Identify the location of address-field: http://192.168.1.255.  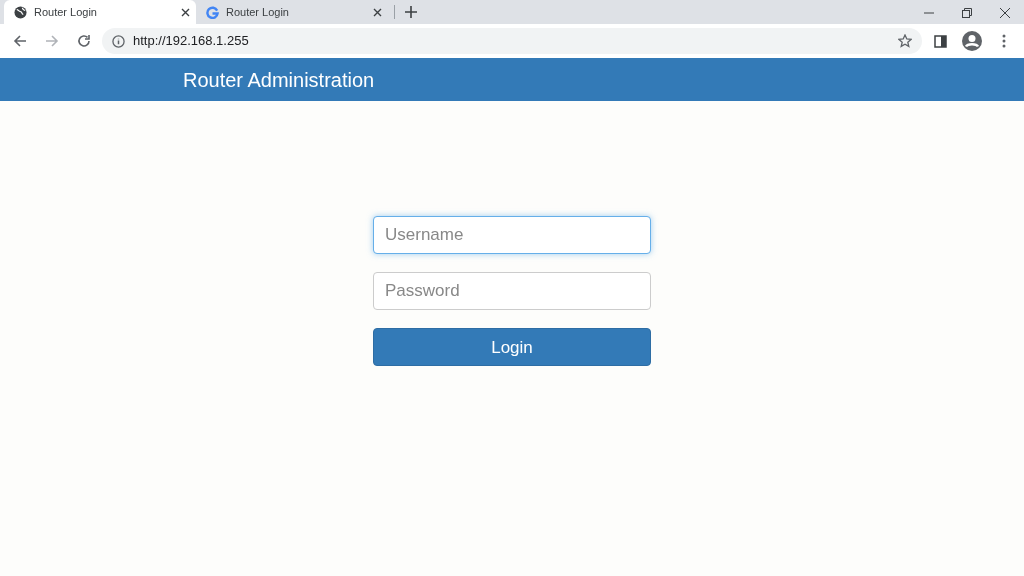
(512, 41).